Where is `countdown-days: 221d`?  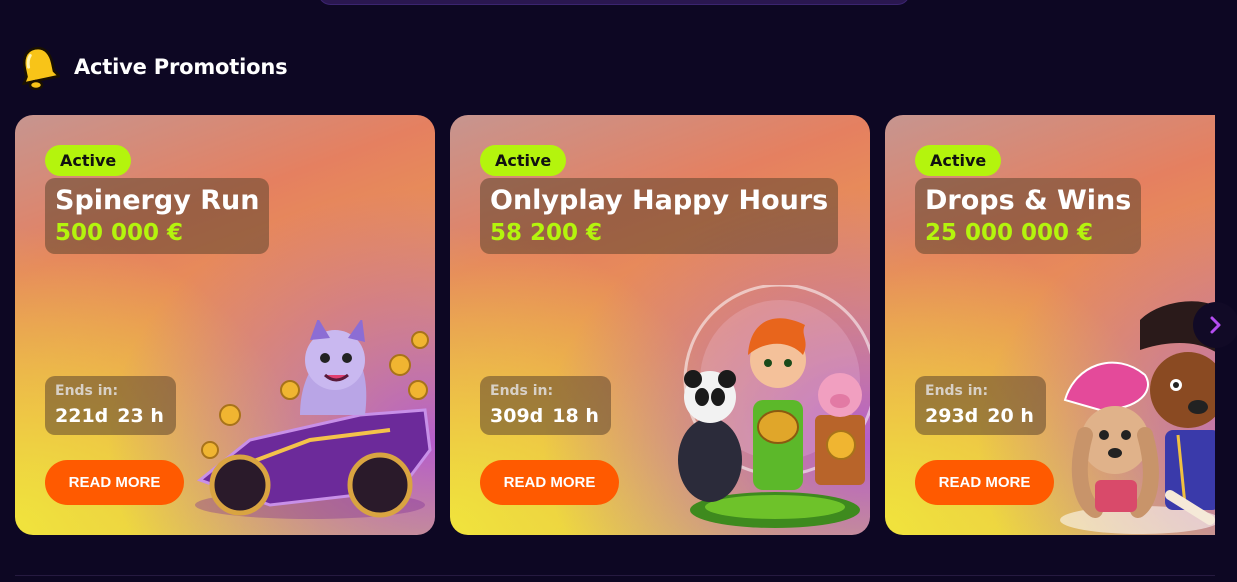
countdown-days: 221d is located at coordinates (82, 416).